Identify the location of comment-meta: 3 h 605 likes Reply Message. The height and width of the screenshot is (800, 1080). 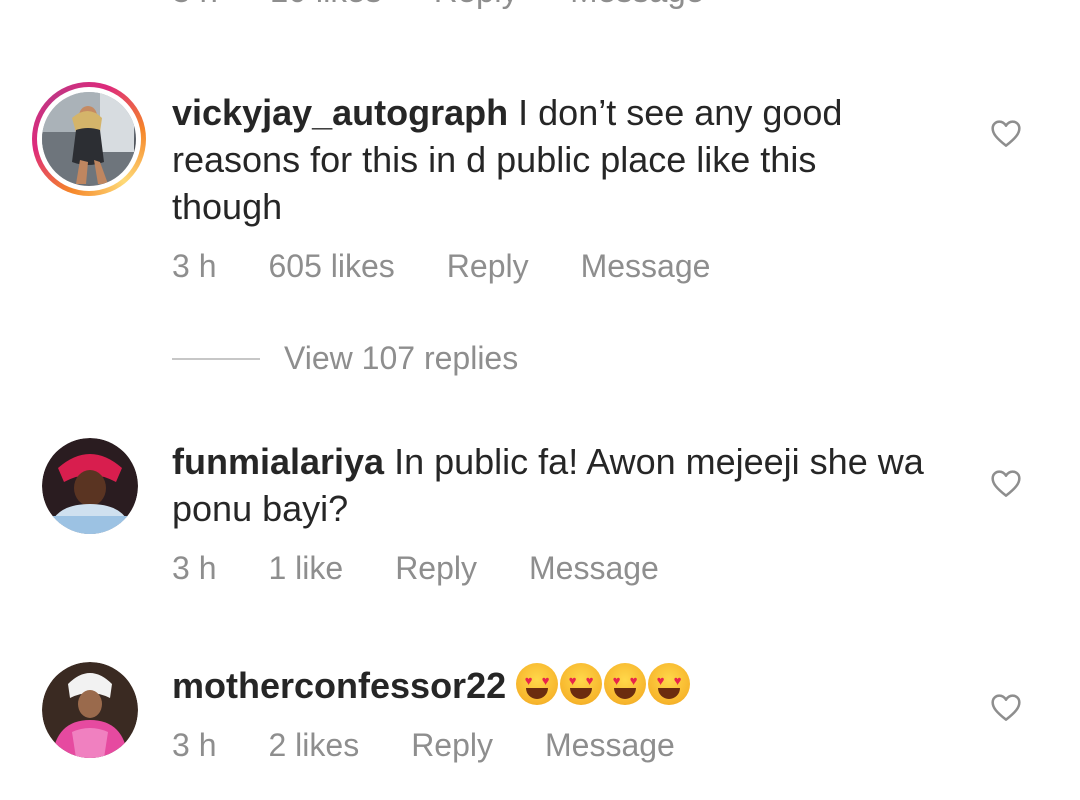
(467, 266).